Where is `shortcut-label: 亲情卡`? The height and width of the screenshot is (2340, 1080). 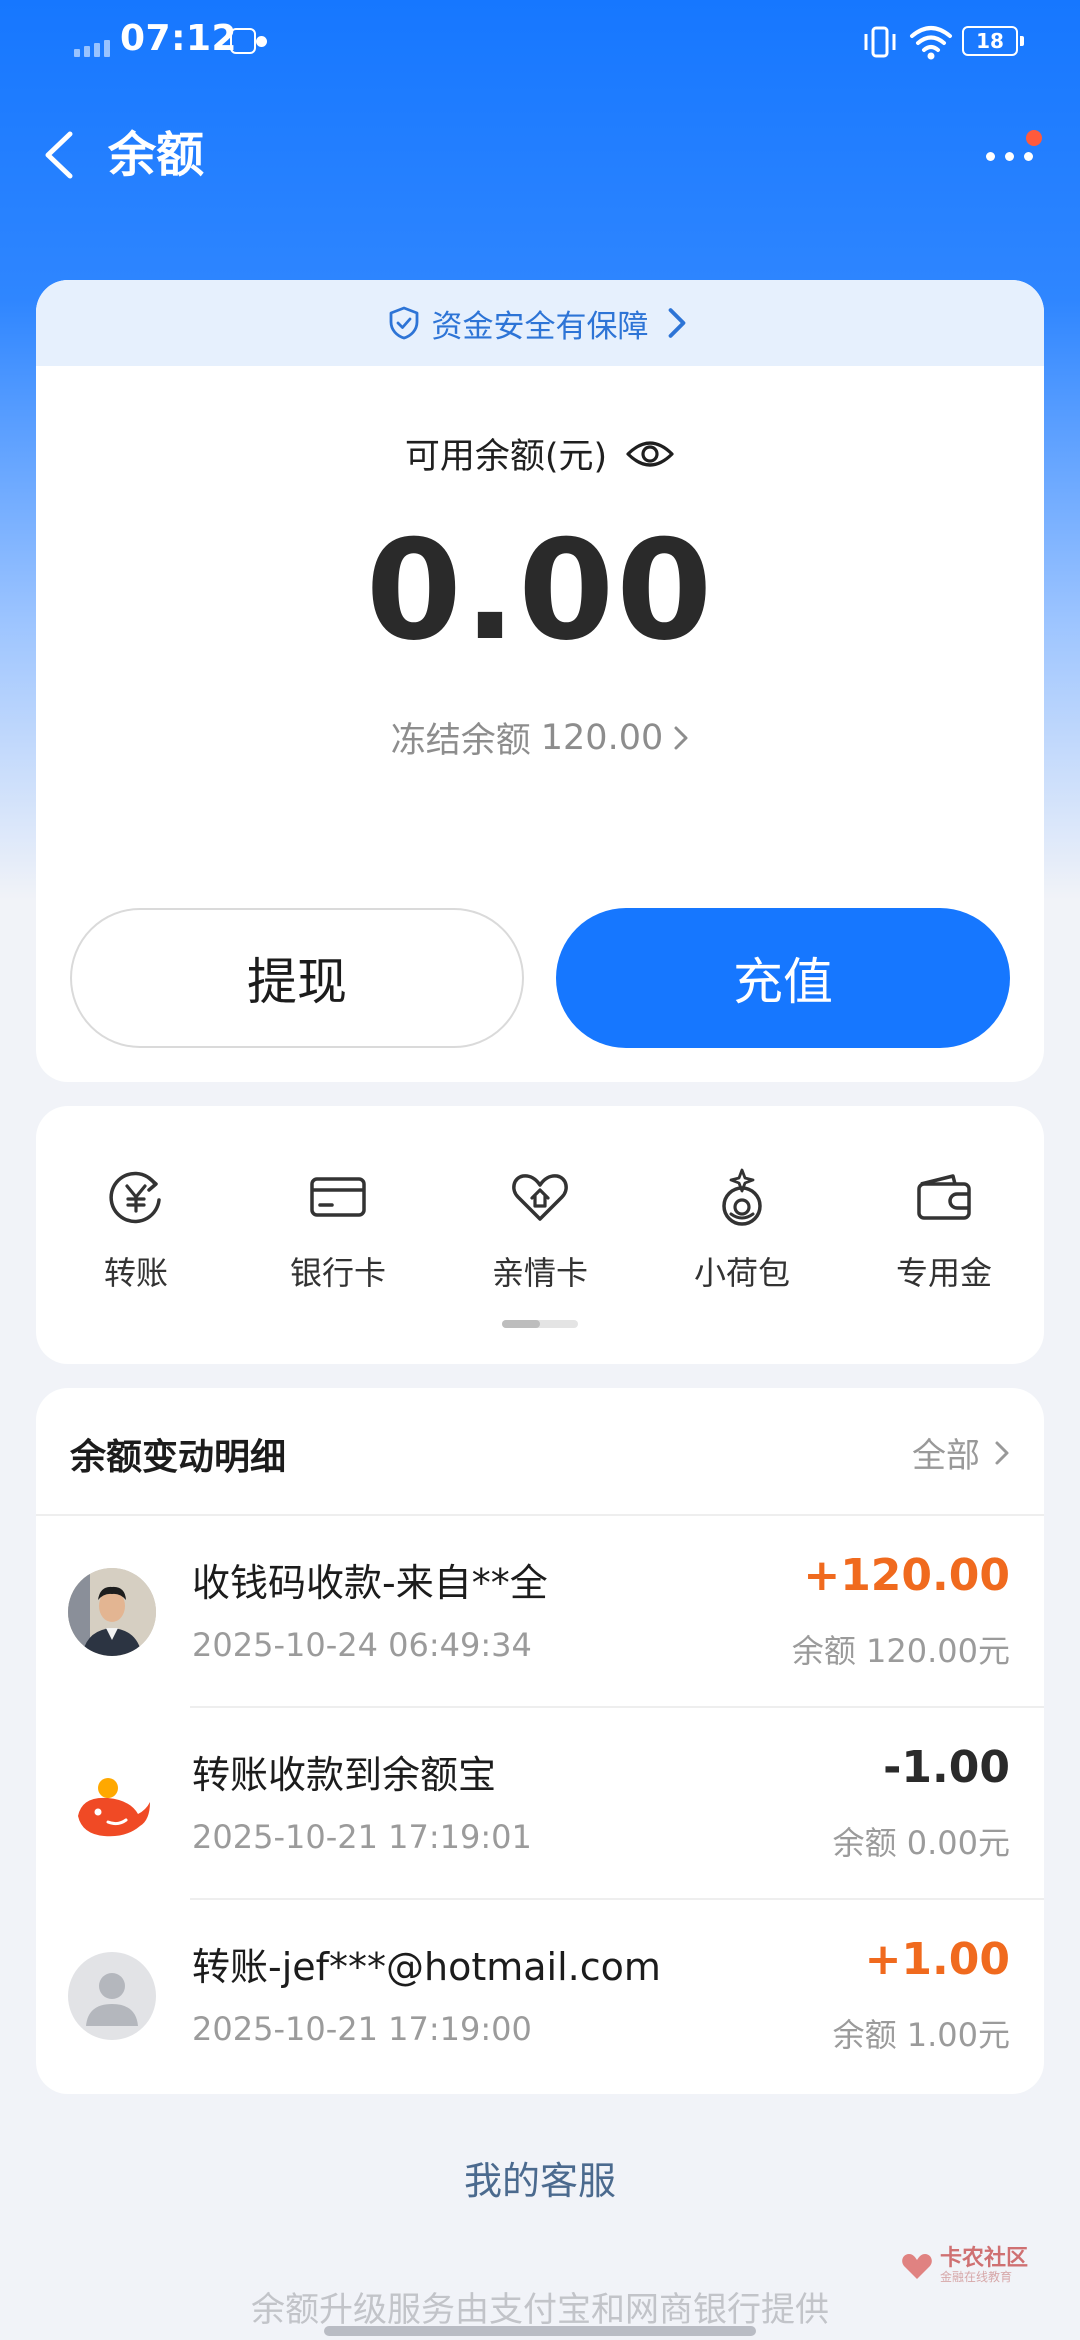 shortcut-label: 亲情卡 is located at coordinates (539, 1273).